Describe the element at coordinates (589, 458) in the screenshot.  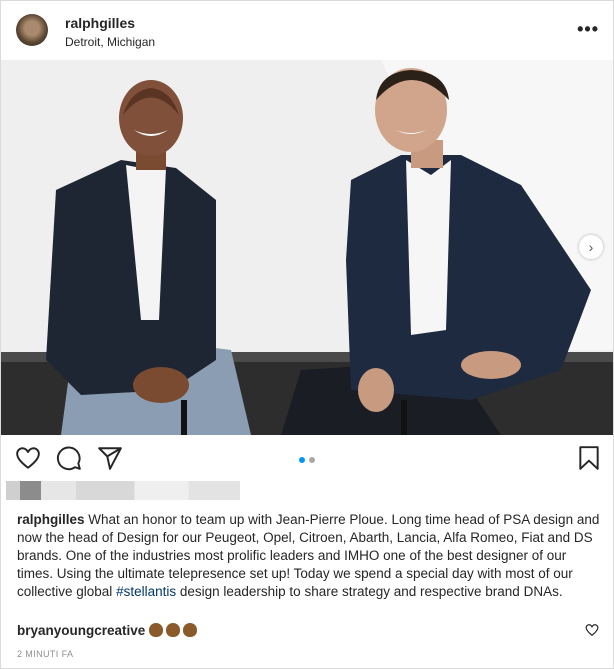
I see `bookmark-icon` at that location.